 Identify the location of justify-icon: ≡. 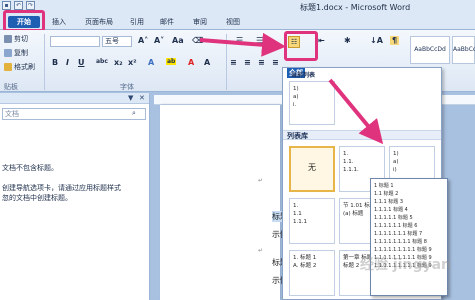
(275, 62).